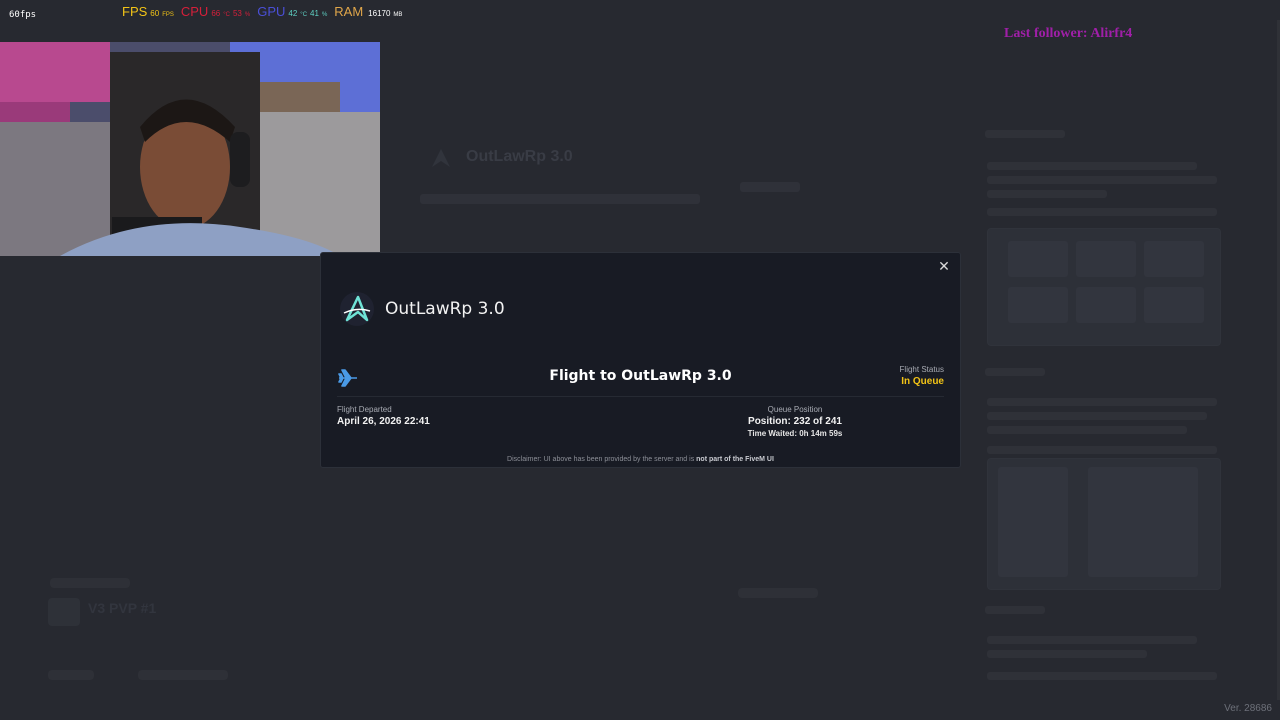 This screenshot has height=720, width=1280. What do you see at coordinates (64, 612) in the screenshot?
I see `server-list-icon` at bounding box center [64, 612].